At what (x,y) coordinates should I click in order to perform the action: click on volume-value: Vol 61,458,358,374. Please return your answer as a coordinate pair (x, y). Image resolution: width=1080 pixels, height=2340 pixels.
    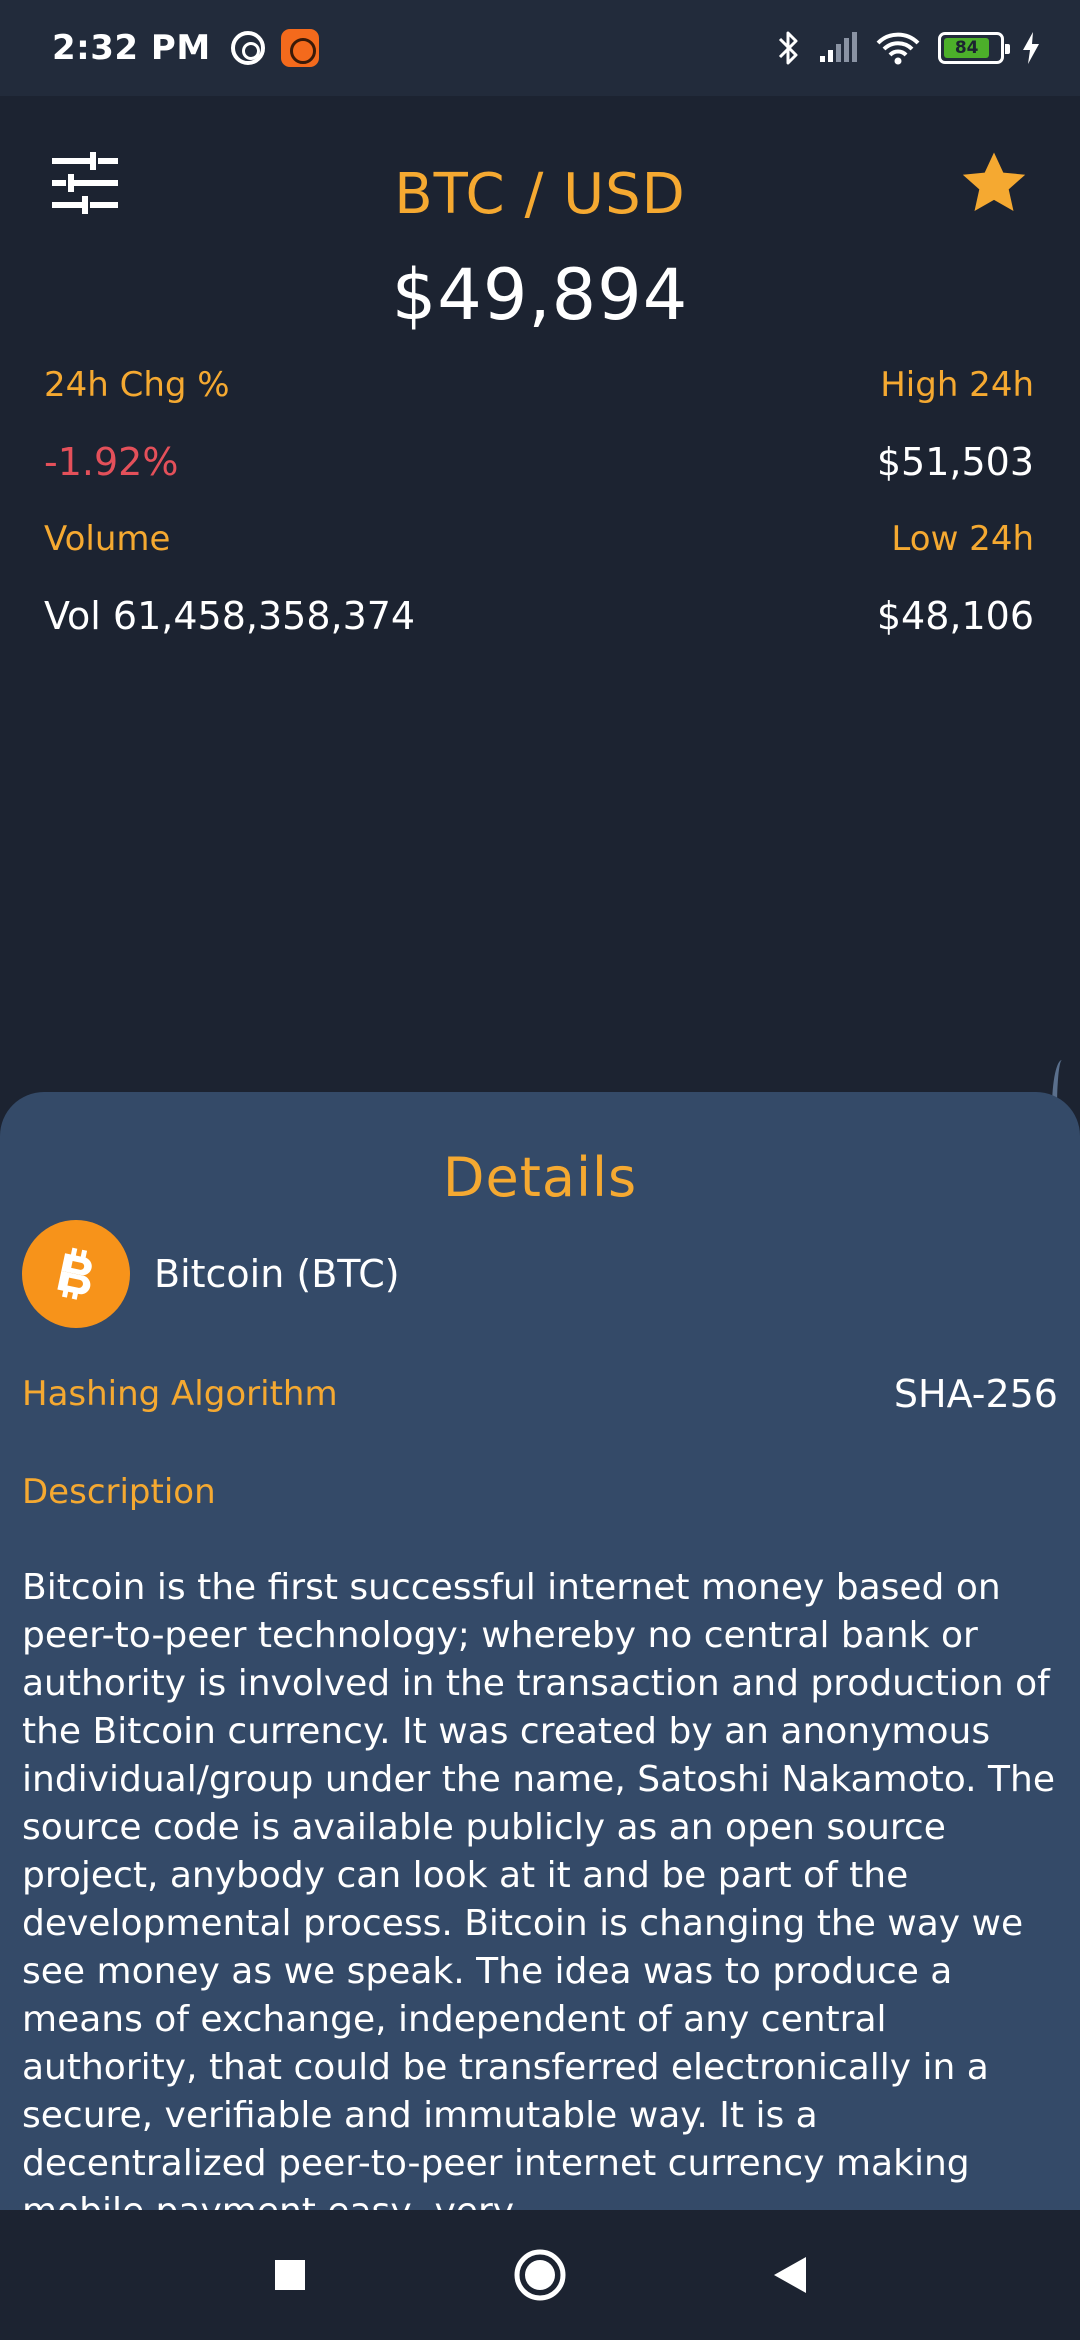
    Looking at the image, I should click on (230, 615).